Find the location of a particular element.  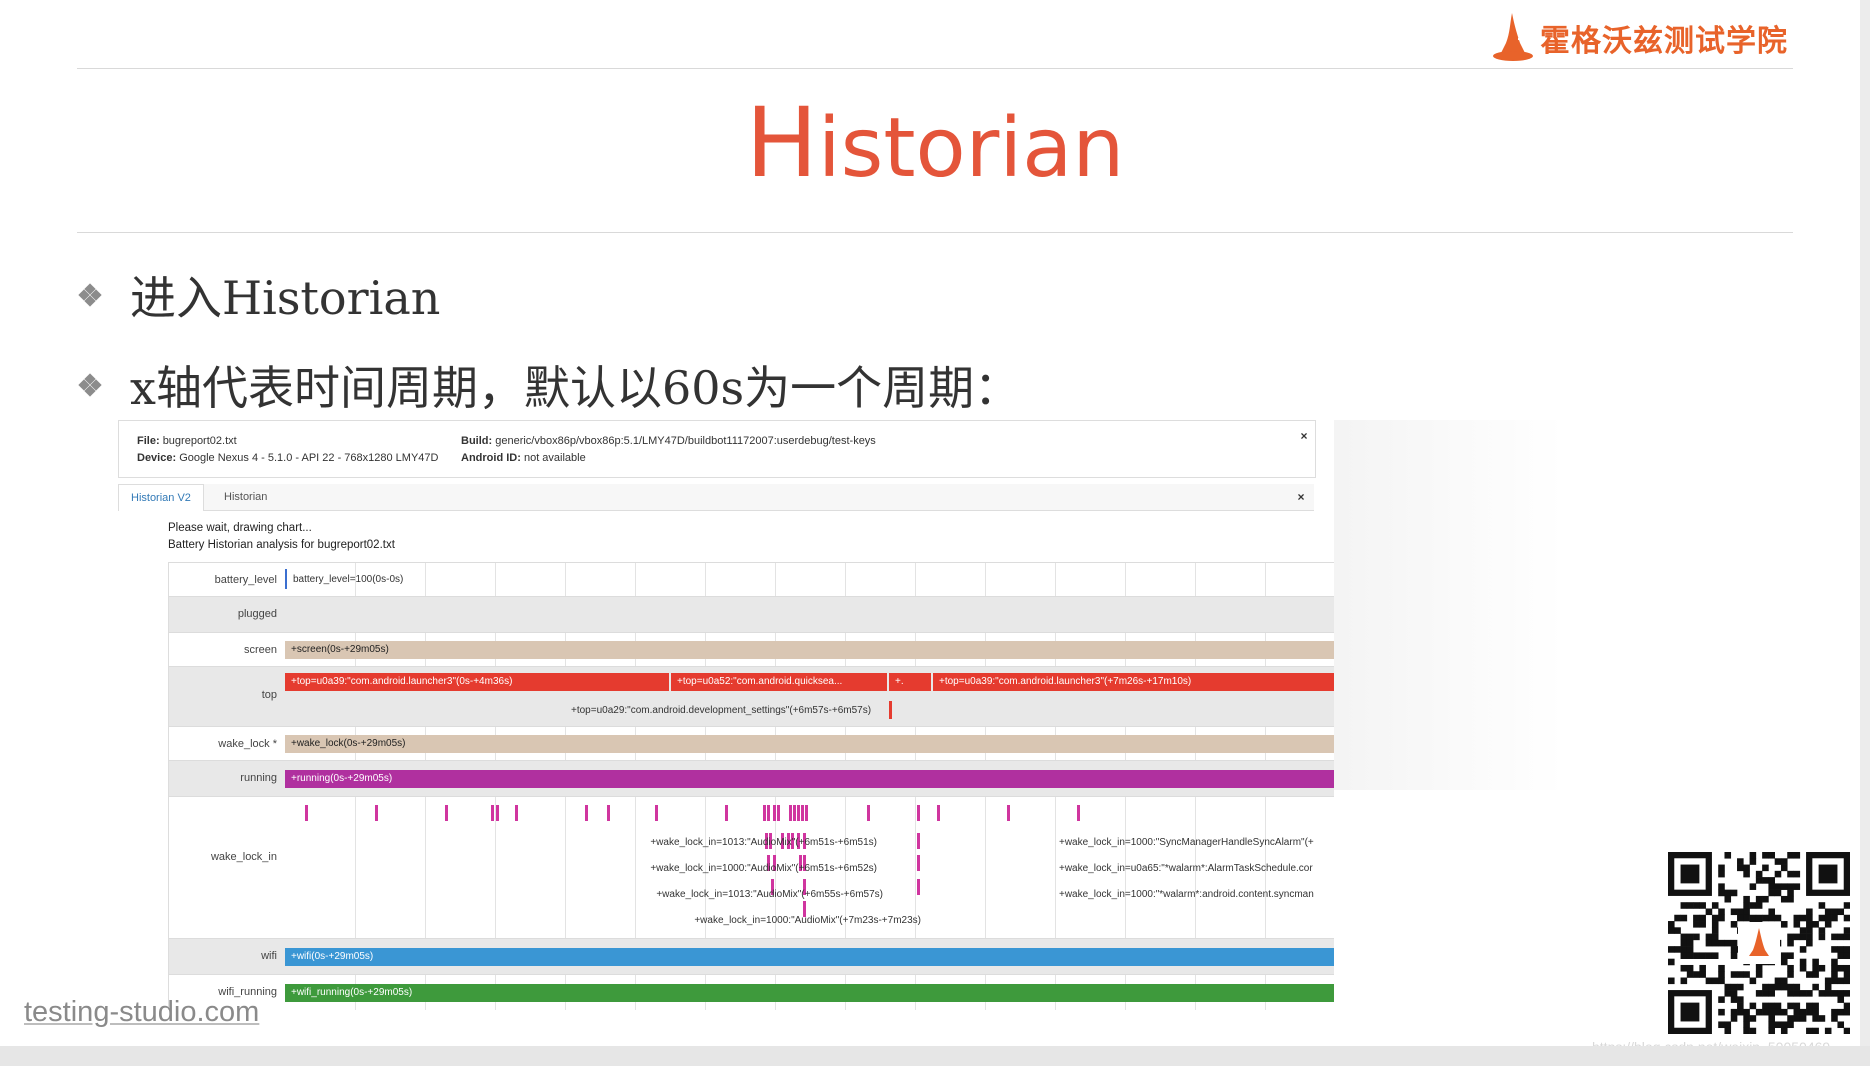

tab-historian: Historian is located at coordinates (245, 497).